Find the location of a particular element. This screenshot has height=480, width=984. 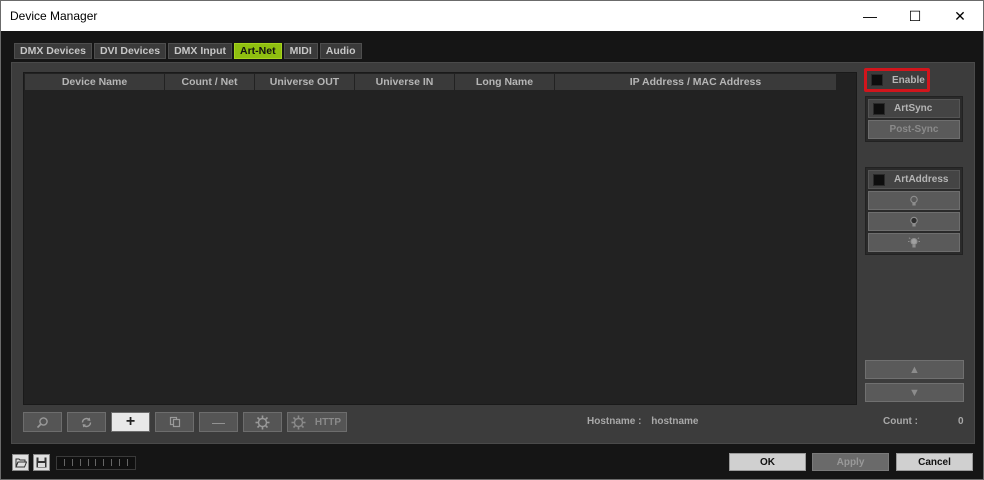

enable-checkbox-highlight: Enable is located at coordinates (897, 80).